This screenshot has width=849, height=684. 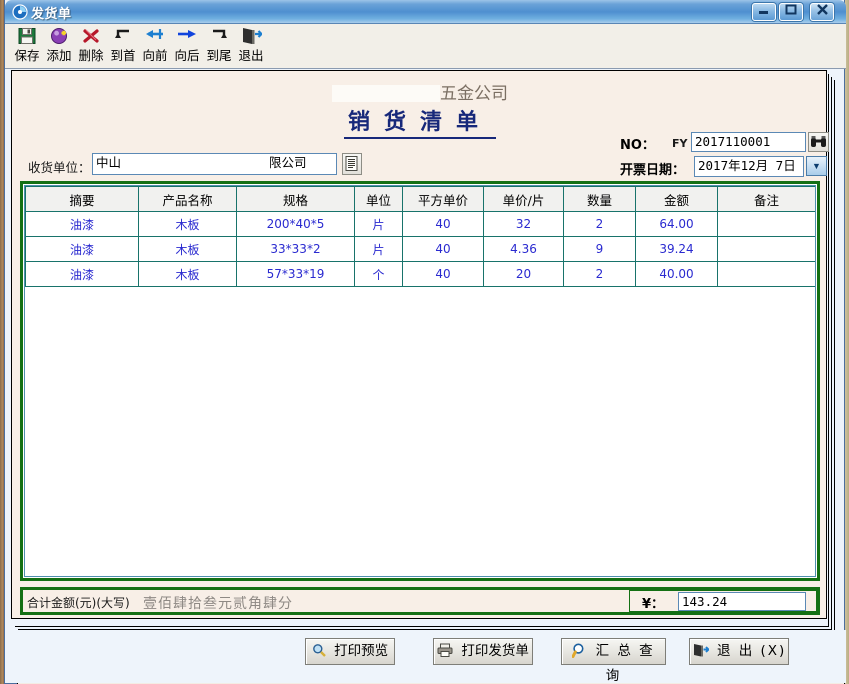 I want to click on cell-unitprice: 20, so click(x=523, y=274).